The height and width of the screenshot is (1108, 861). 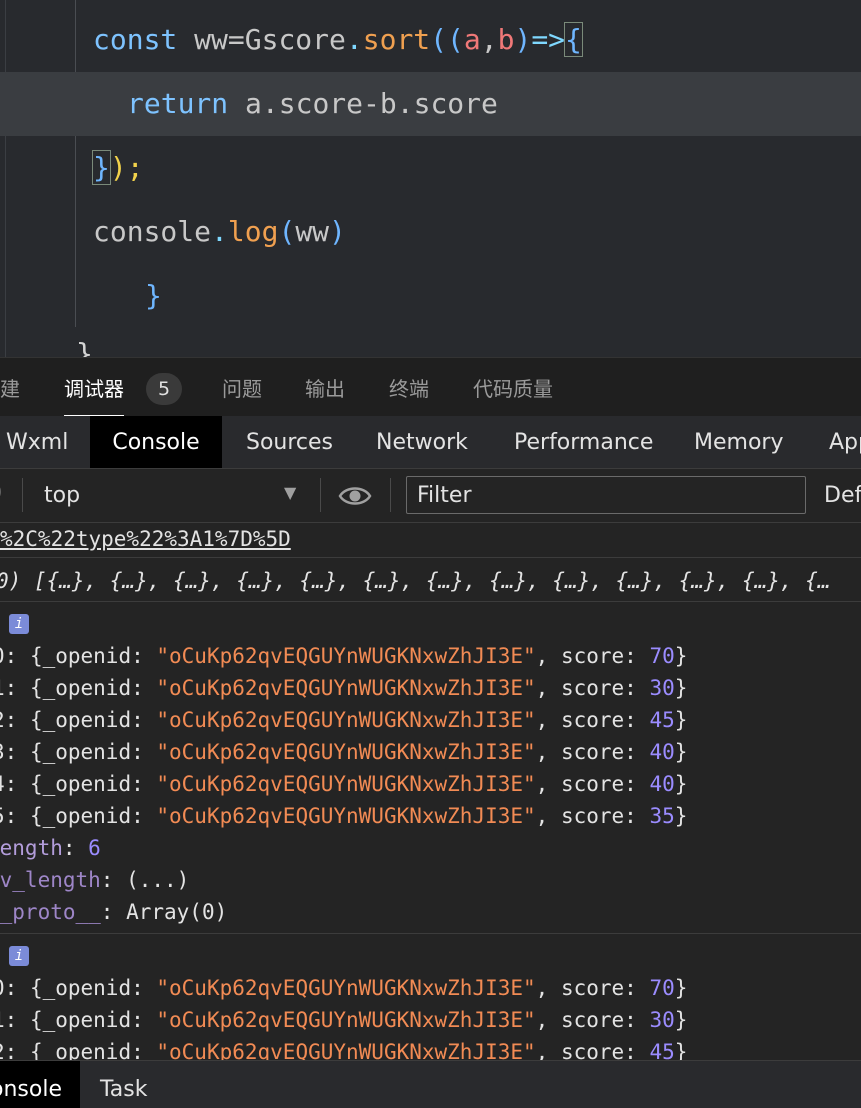 I want to click on live-expression-eye-icon, so click(x=355, y=499).